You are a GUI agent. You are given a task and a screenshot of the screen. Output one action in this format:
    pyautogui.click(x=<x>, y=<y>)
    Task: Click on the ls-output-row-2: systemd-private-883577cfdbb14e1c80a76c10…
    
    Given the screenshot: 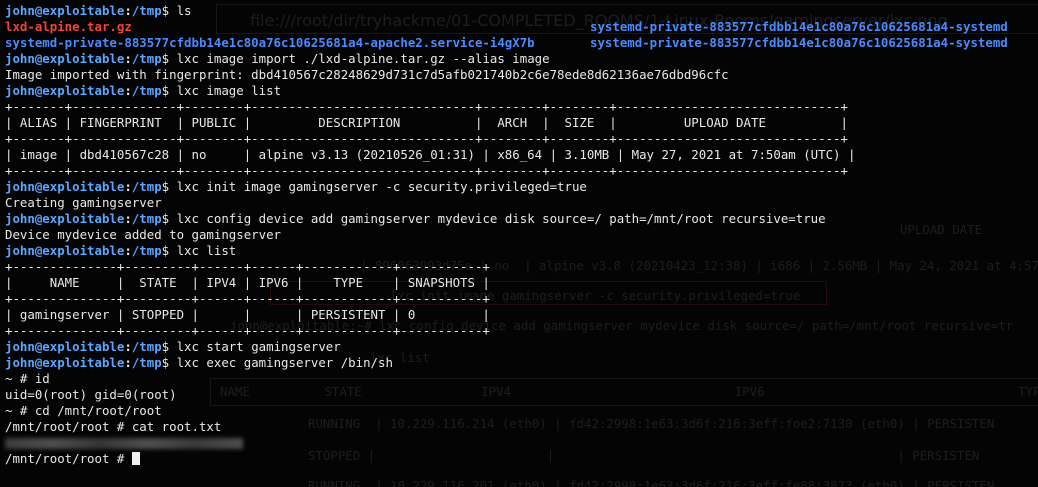 What is the action you would take?
    pyautogui.click(x=521, y=43)
    